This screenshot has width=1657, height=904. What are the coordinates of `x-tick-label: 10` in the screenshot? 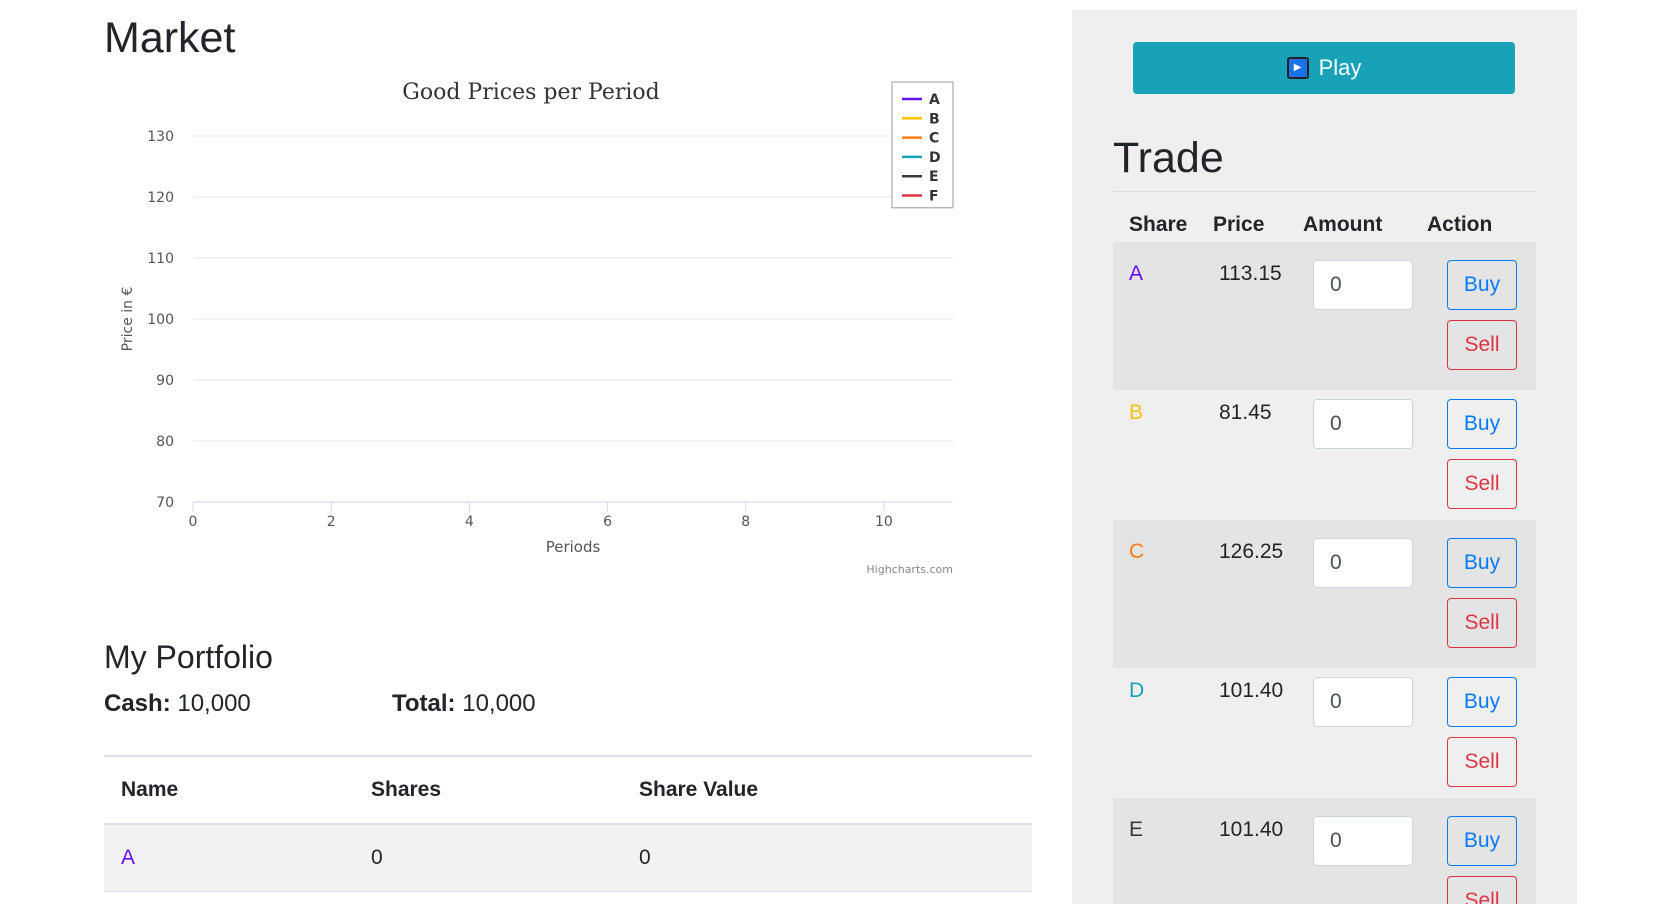 It's located at (884, 522).